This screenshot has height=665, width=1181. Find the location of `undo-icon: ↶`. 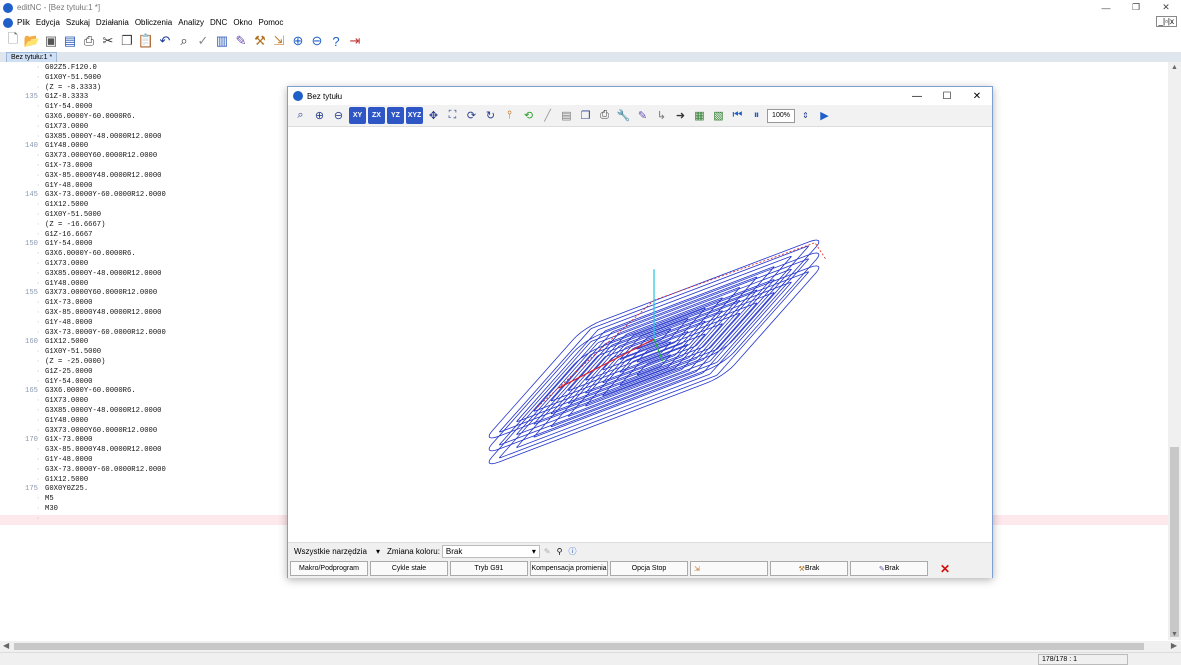

undo-icon: ↶ is located at coordinates (165, 41).